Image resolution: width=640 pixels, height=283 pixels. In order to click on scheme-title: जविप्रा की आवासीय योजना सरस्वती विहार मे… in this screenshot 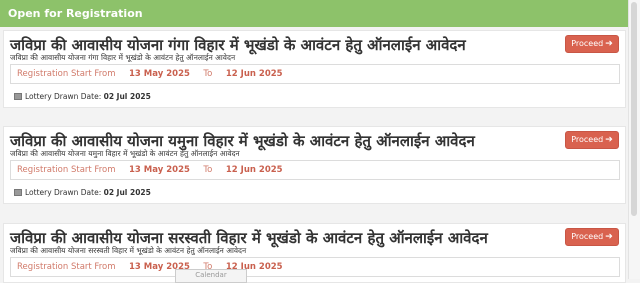, I will do `click(249, 238)`.